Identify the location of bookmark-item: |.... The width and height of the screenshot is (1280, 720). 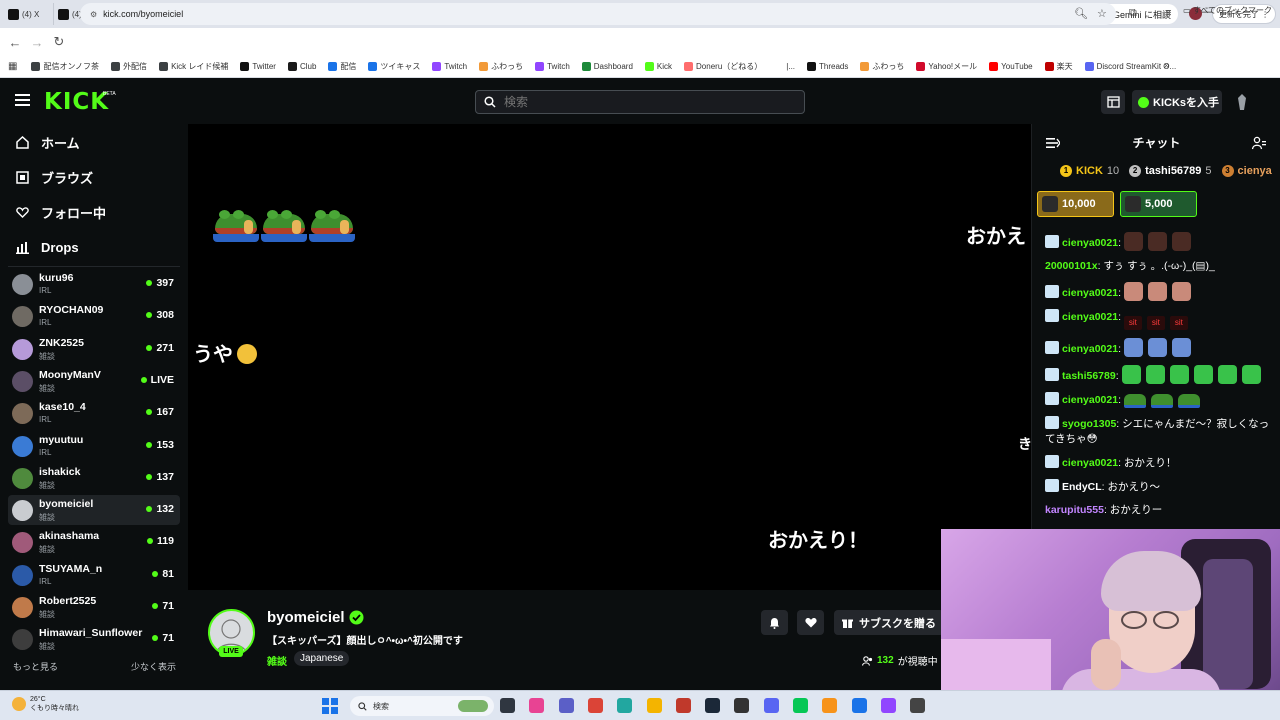
(784, 66).